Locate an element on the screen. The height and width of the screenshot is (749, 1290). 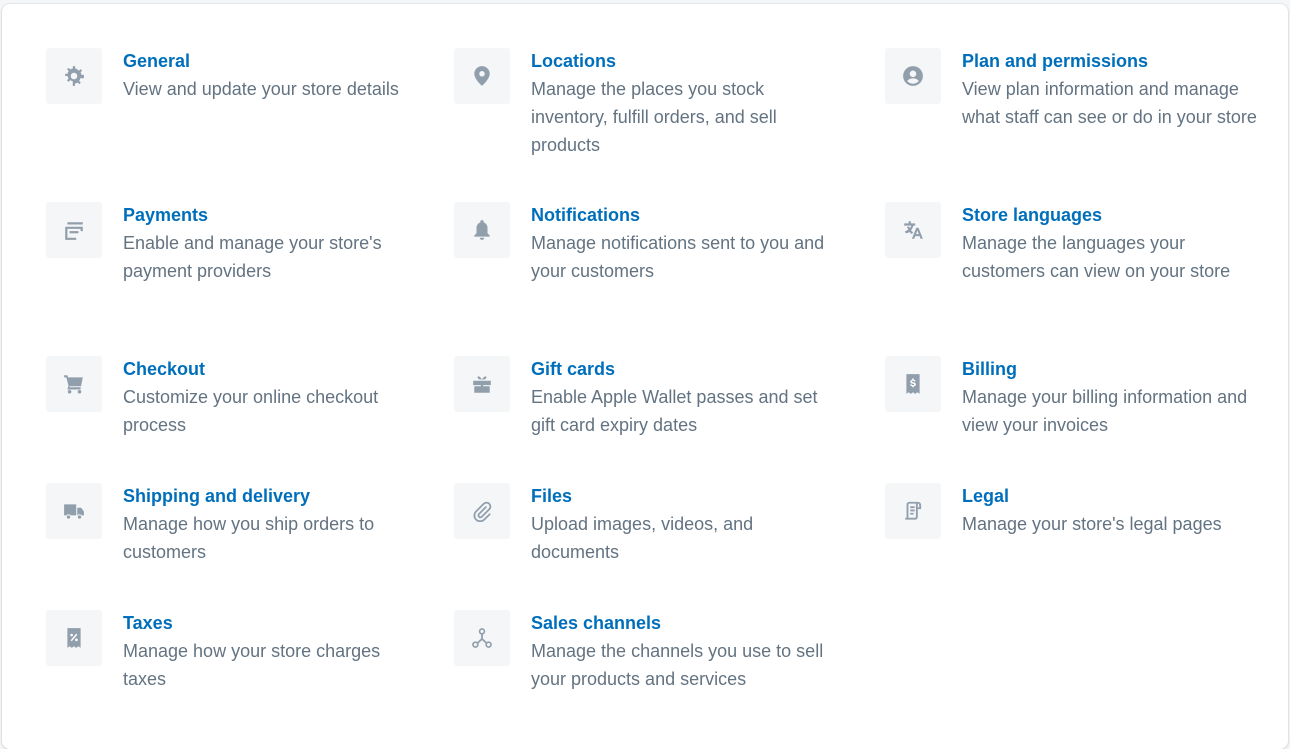
settings-item-title: Legal is located at coordinates (1112, 496).